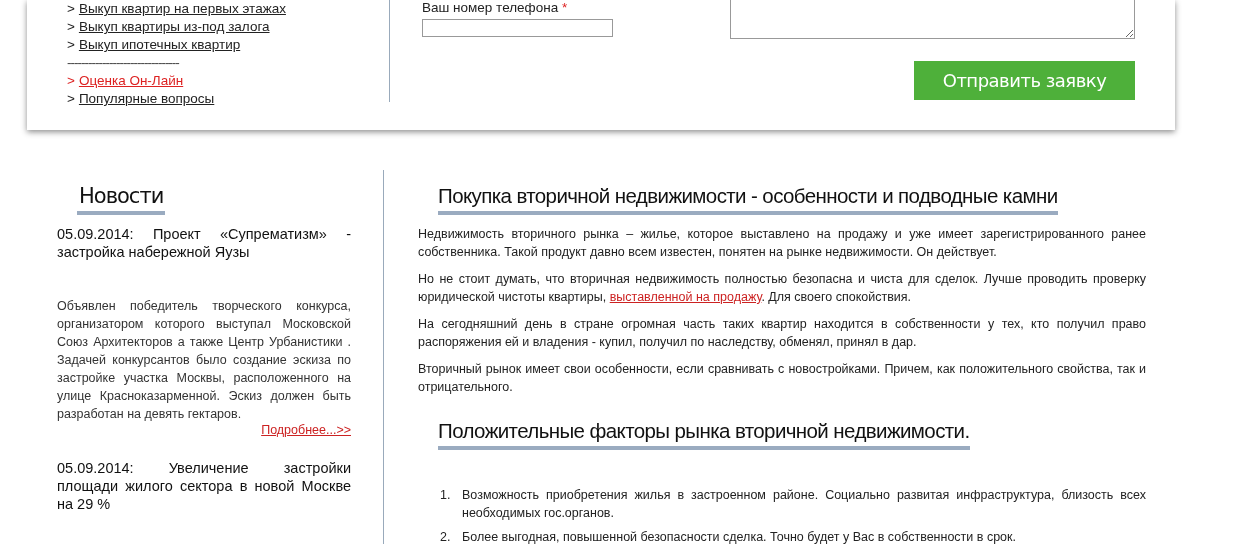  What do you see at coordinates (306, 430) in the screenshot?
I see `more-link: Подробнее...>>` at bounding box center [306, 430].